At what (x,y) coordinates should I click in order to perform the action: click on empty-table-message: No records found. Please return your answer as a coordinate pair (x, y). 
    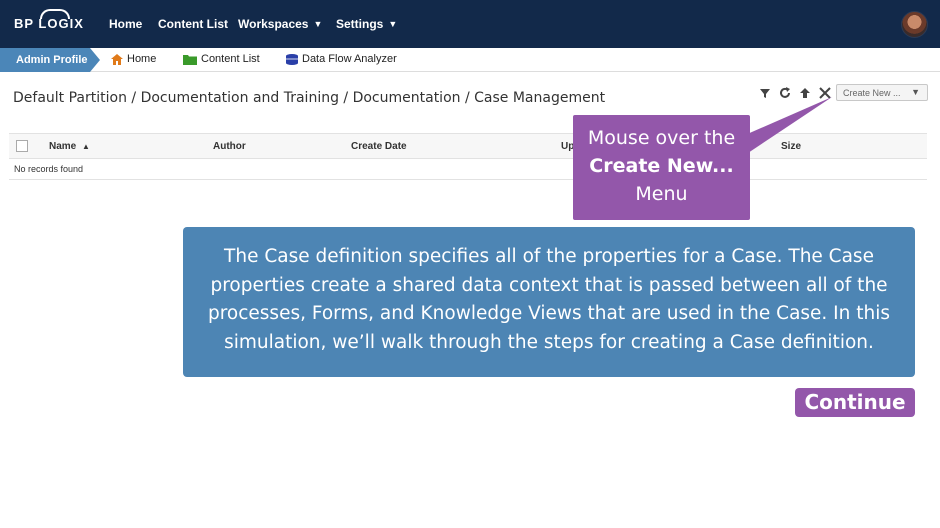
    Looking at the image, I should click on (49, 169).